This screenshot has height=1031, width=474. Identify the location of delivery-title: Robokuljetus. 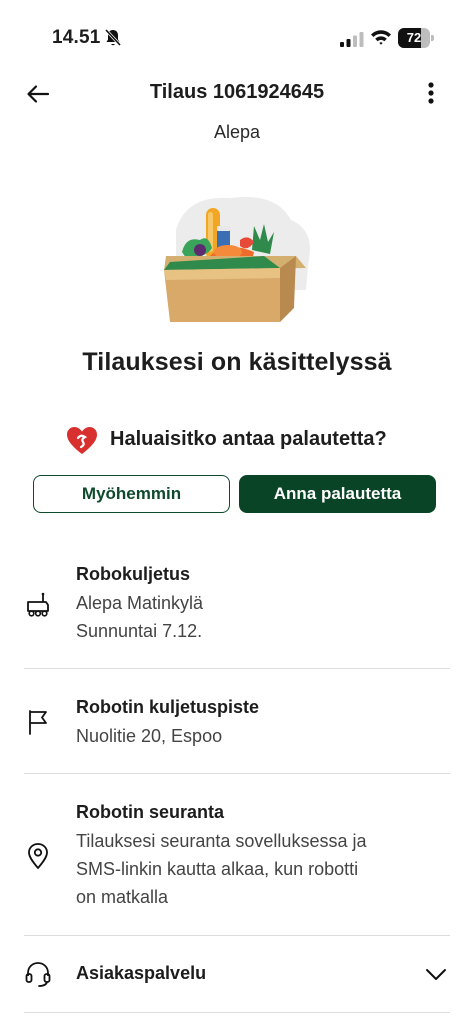
(133, 574).